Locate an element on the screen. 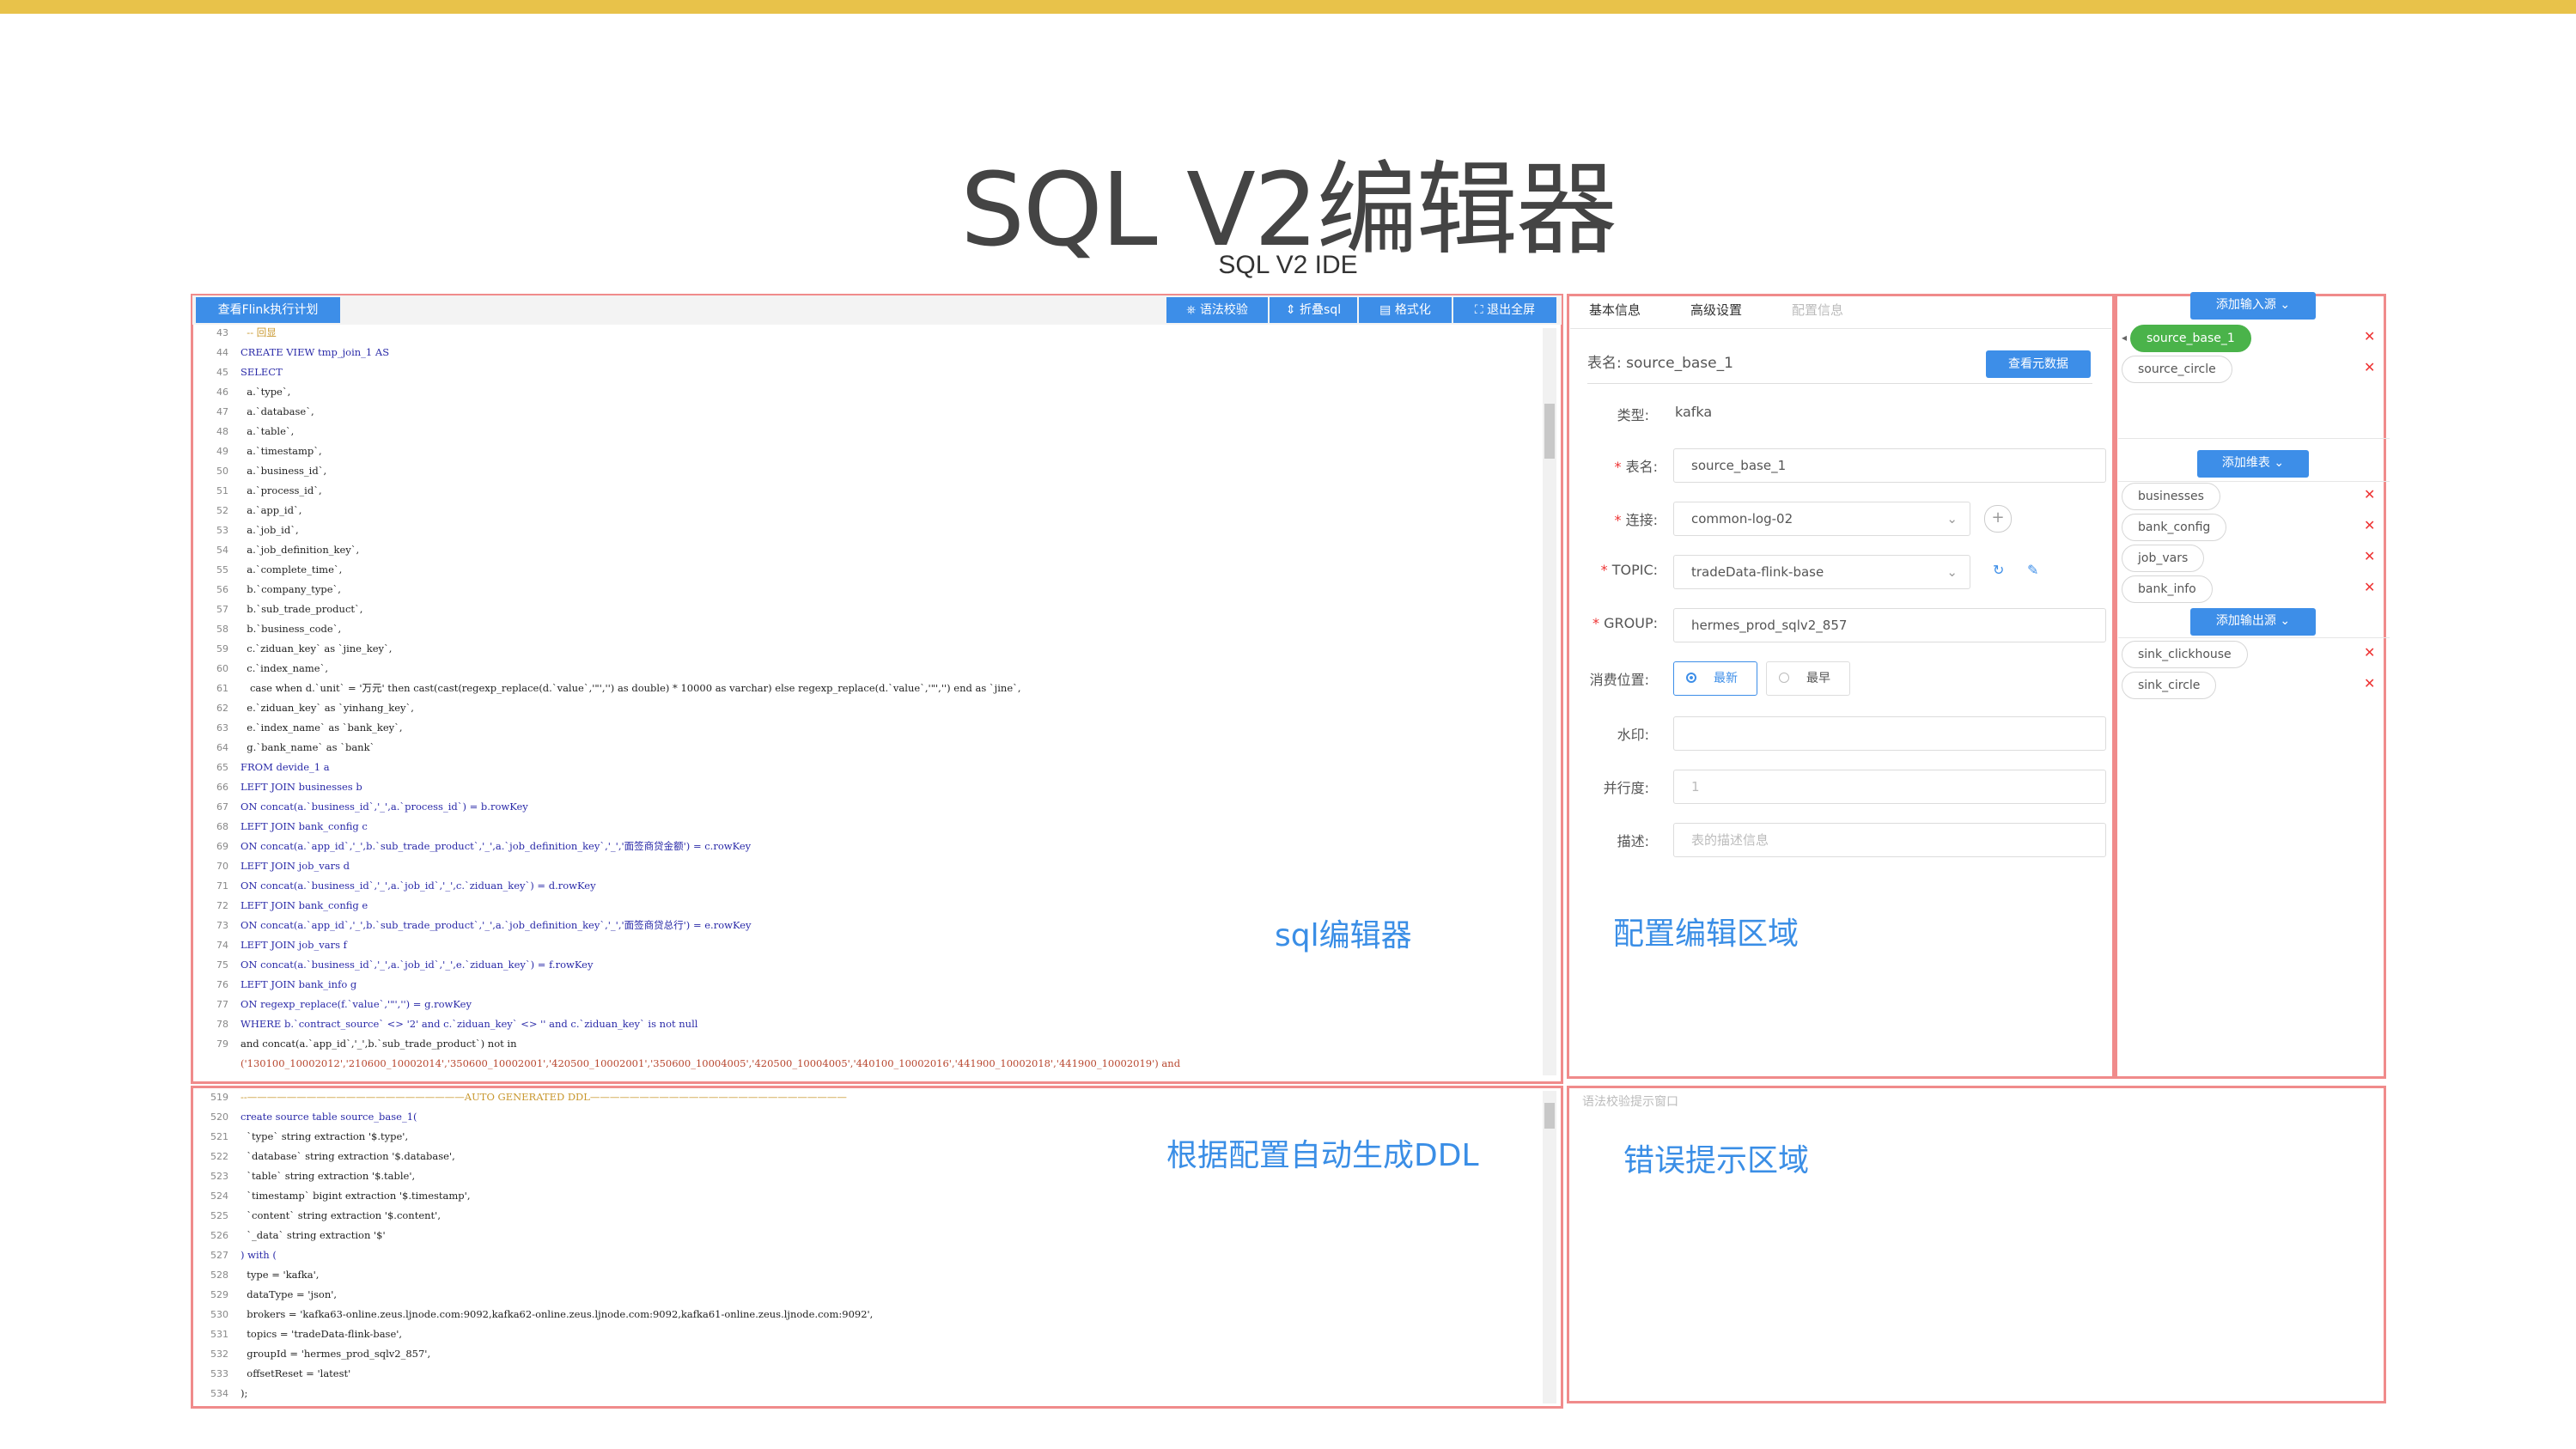 This screenshot has width=2576, height=1449. code-line: 64 g.`bank_name` as `bank` is located at coordinates (868, 748).